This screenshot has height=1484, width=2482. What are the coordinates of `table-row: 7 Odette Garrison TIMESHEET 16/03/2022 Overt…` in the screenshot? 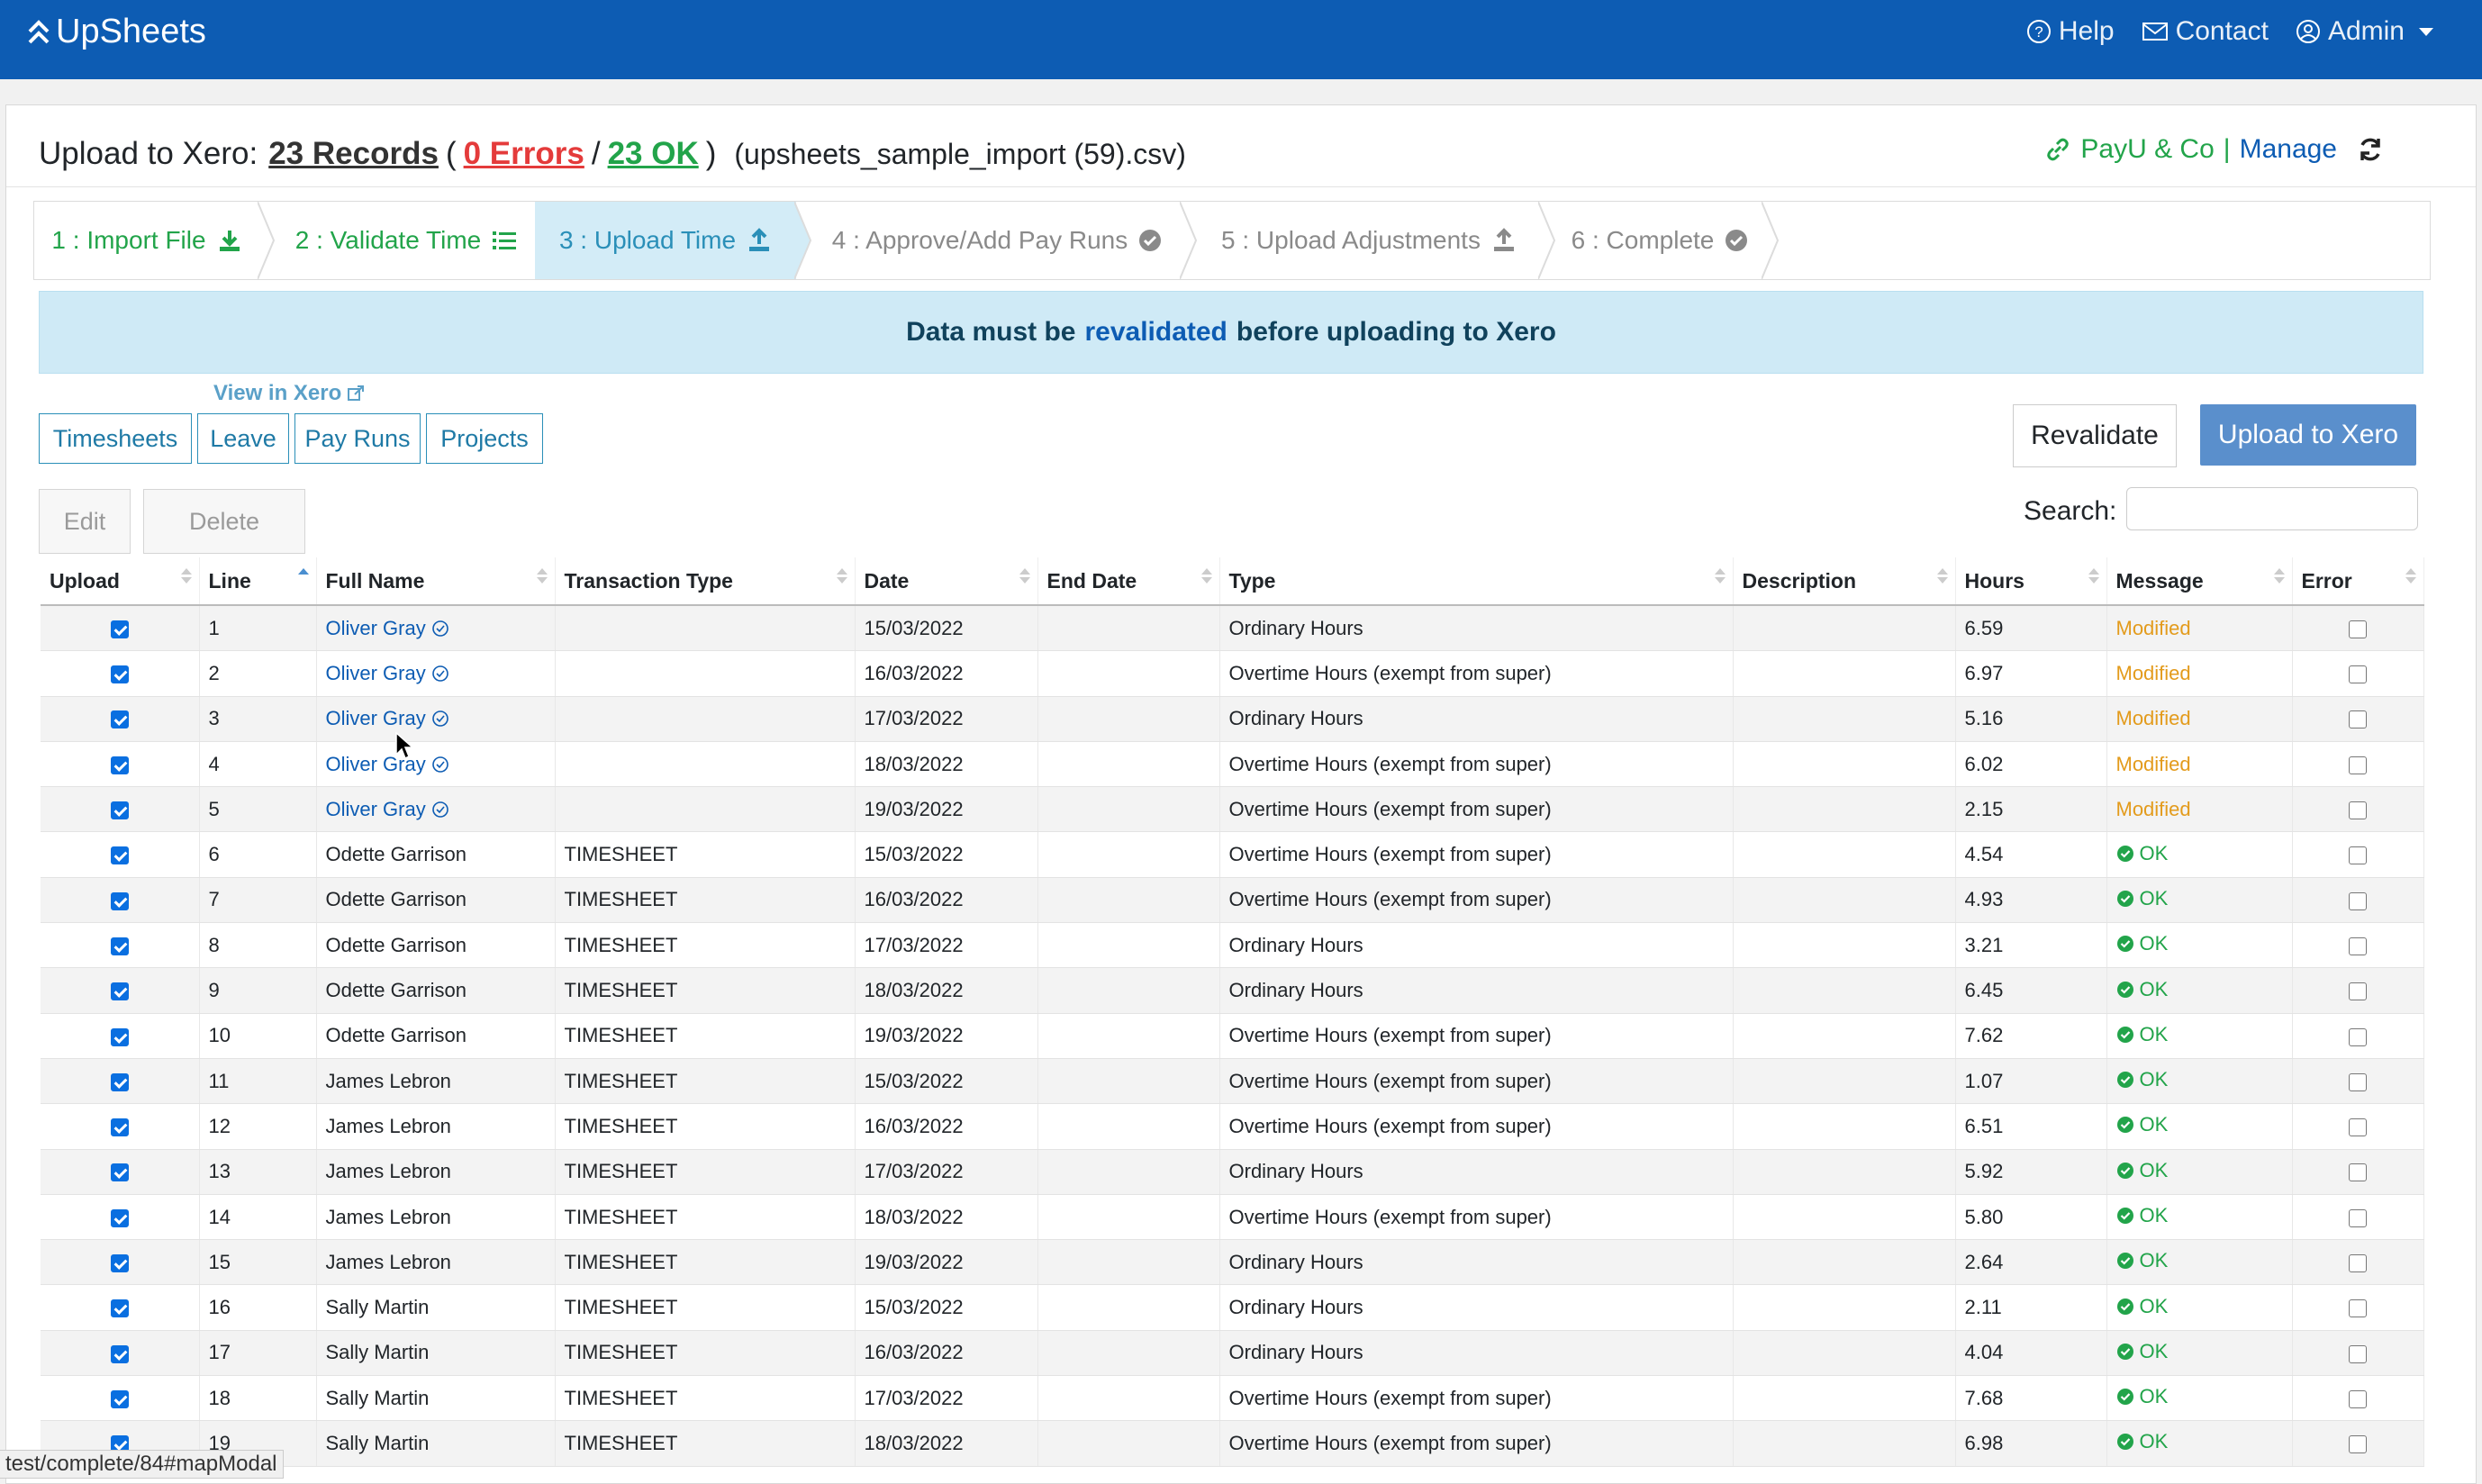 It's located at (1232, 901).